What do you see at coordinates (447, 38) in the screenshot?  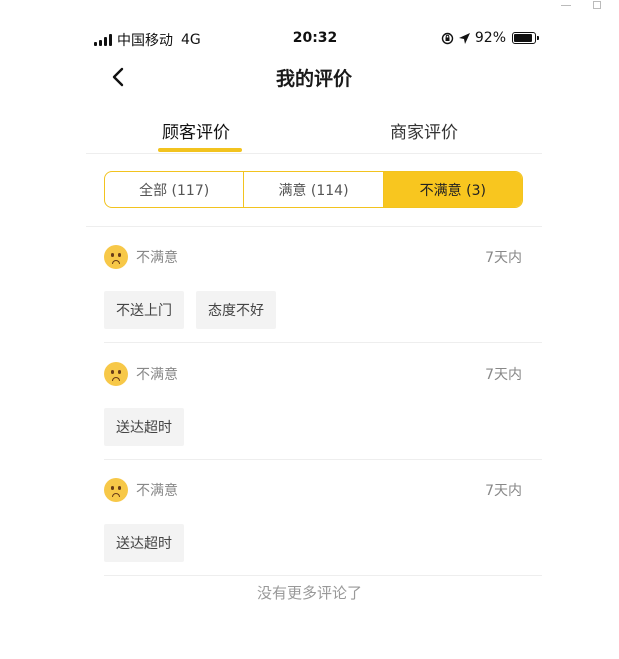 I see `orientation-lock-icon` at bounding box center [447, 38].